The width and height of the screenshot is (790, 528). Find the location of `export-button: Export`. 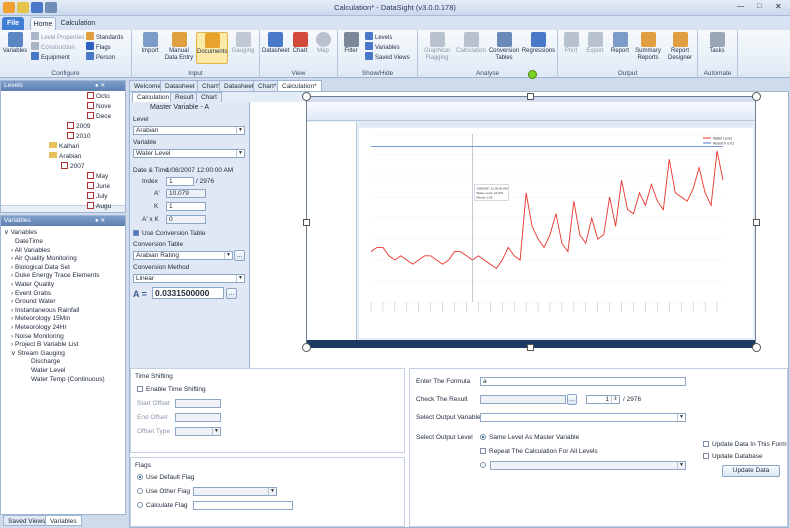

export-button: Export is located at coordinates (595, 43).